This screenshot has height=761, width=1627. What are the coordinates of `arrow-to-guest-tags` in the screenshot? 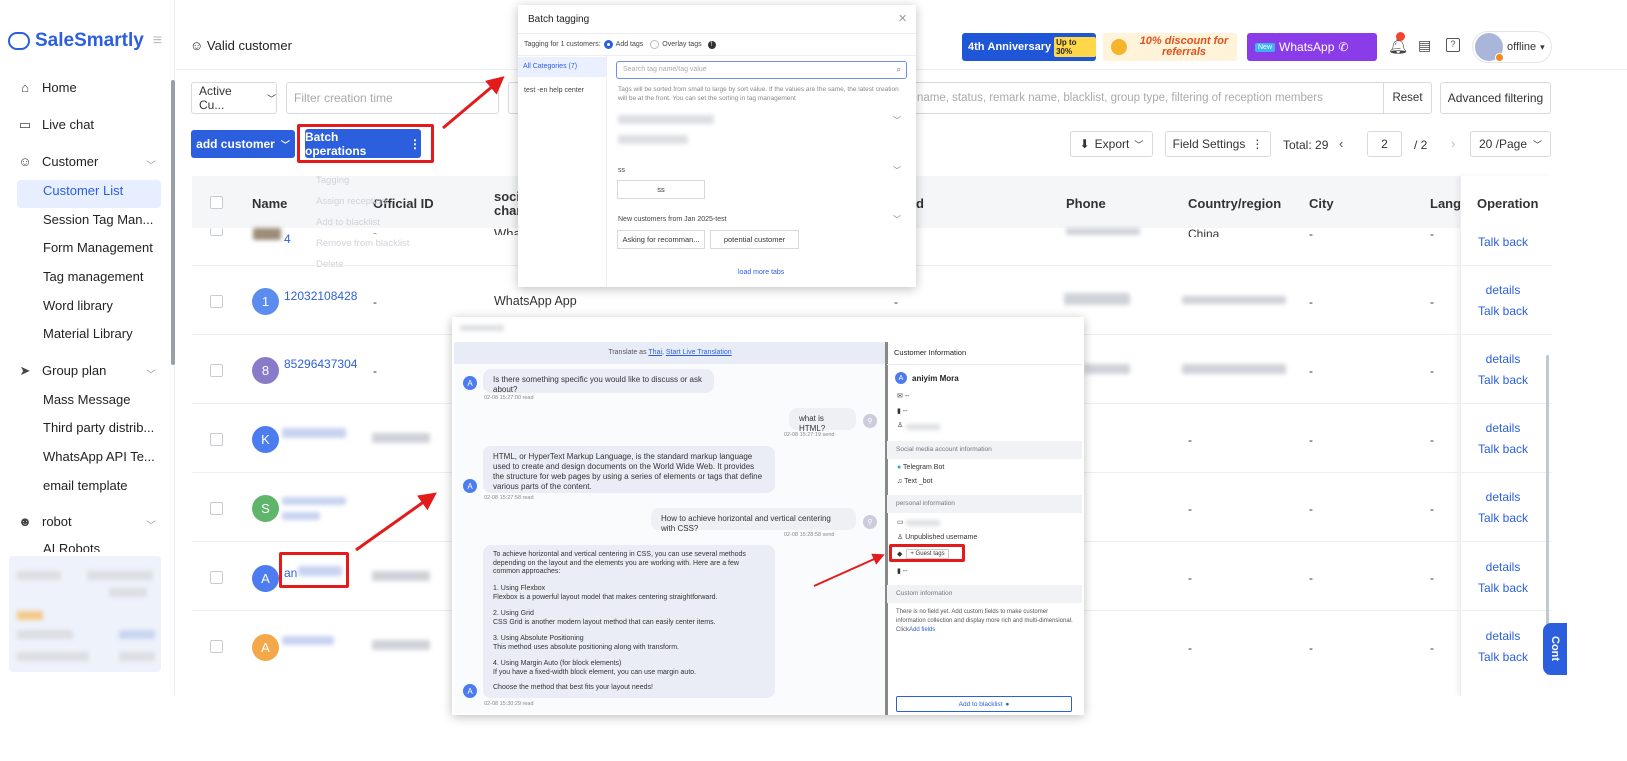 It's located at (849, 570).